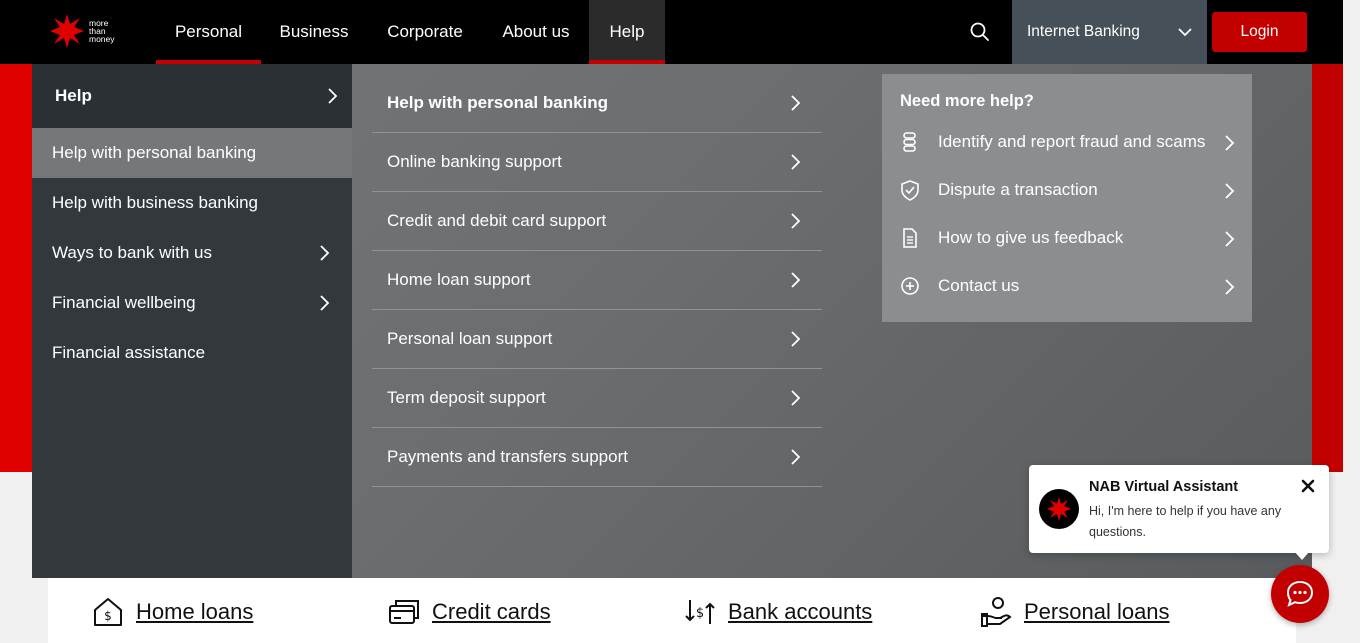  I want to click on more-help-label: Contact us, so click(979, 285).